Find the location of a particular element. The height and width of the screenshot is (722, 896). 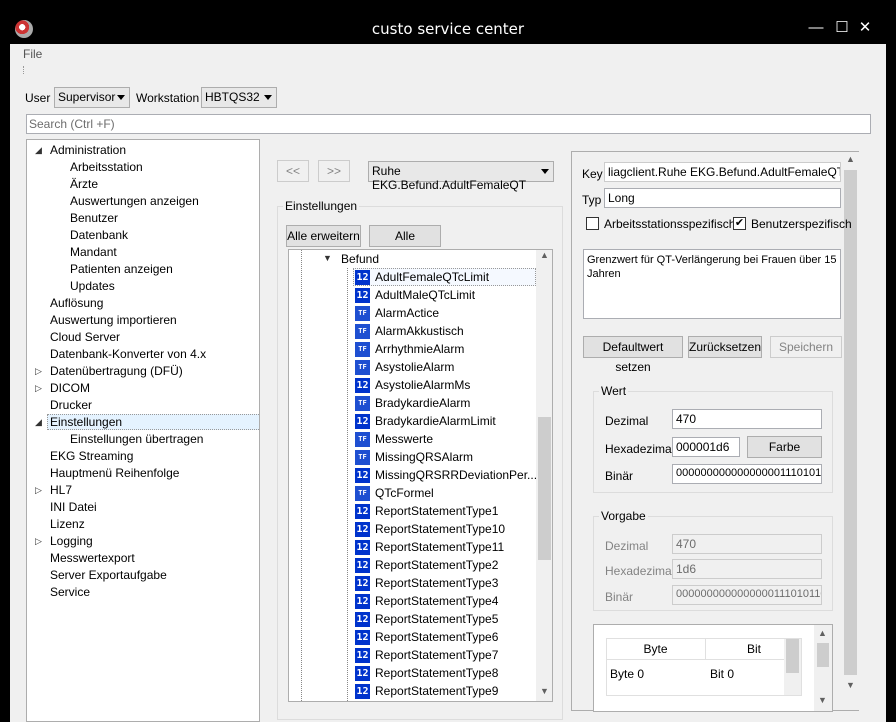

menu-file: File is located at coordinates (32, 54).